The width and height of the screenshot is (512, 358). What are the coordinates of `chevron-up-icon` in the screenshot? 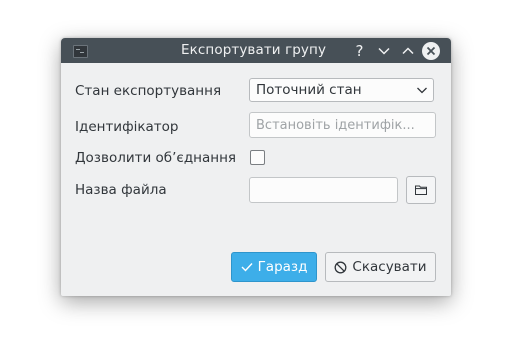 It's located at (407, 50).